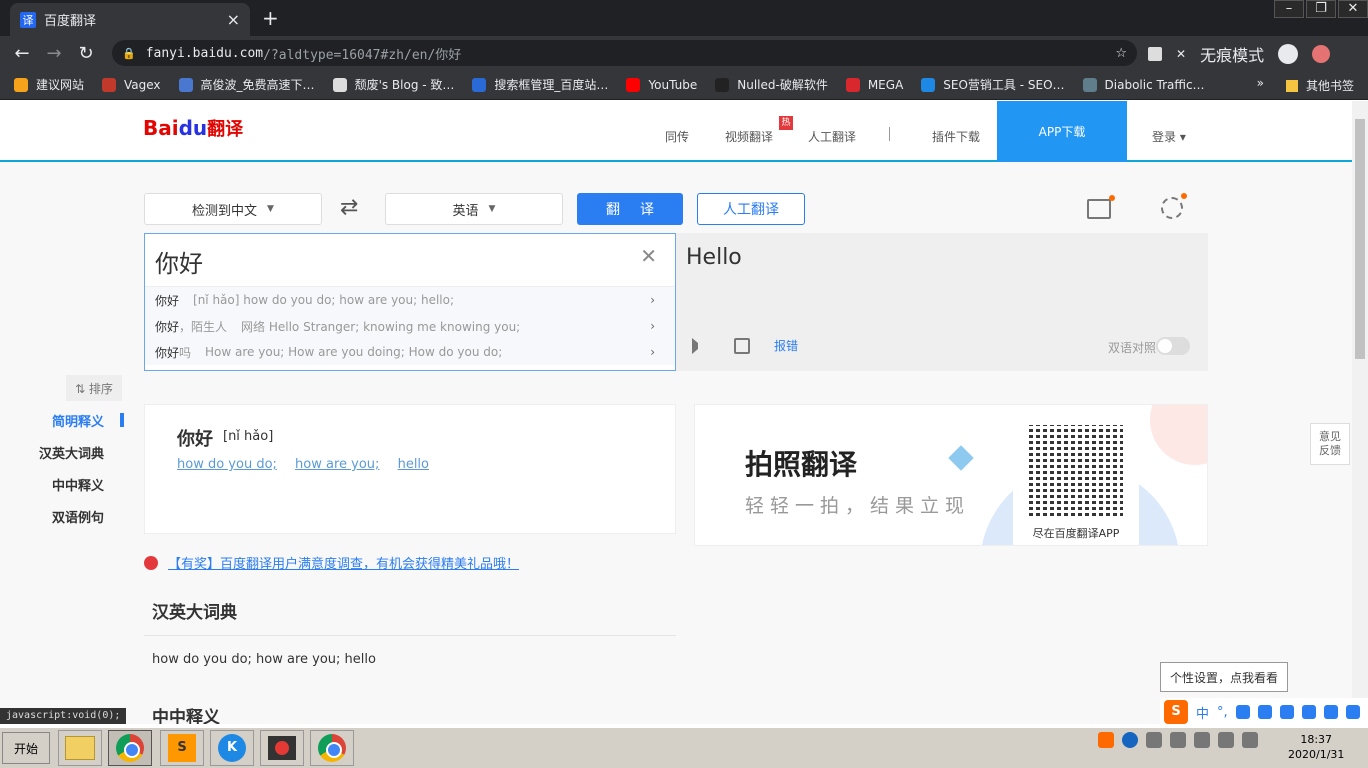  Describe the element at coordinates (1264, 712) in the screenshot. I see `microphone-icon` at that location.